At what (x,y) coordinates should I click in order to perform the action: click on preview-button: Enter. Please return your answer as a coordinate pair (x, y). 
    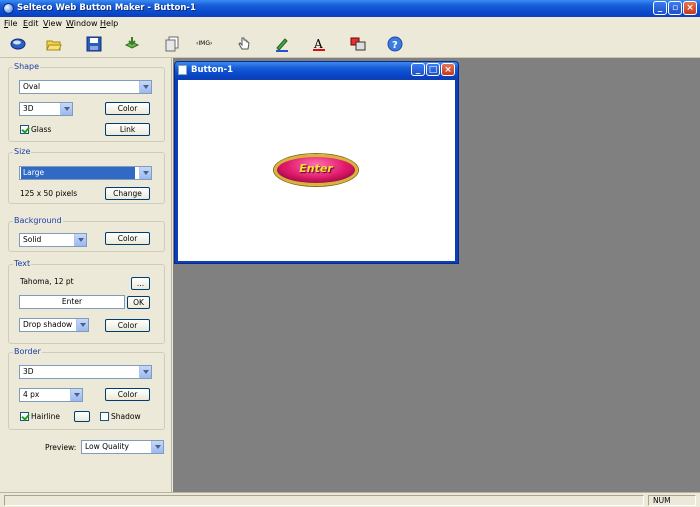
    Looking at the image, I should click on (316, 170).